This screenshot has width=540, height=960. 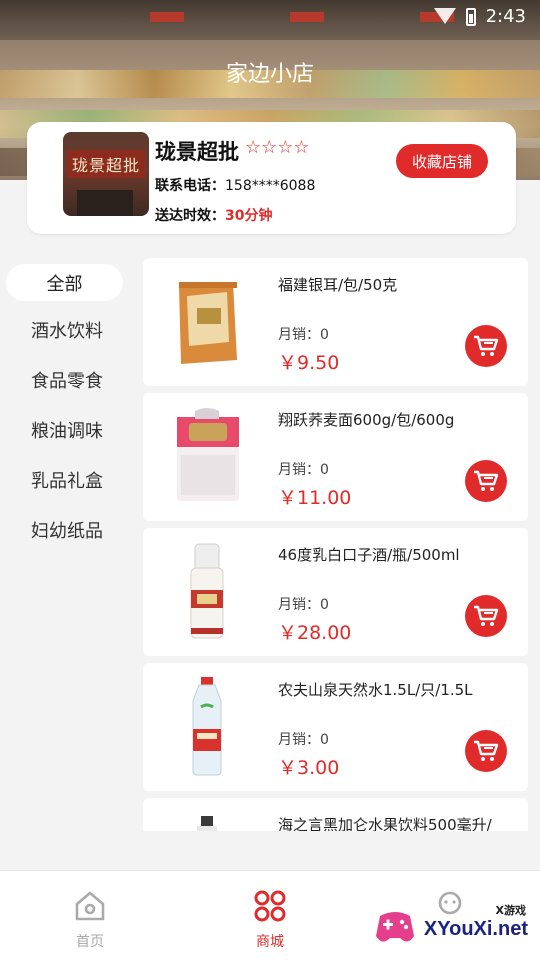 What do you see at coordinates (335, 814) in the screenshot?
I see `product-card: 海之言黑加仑水果饮料500毫升/` at bounding box center [335, 814].